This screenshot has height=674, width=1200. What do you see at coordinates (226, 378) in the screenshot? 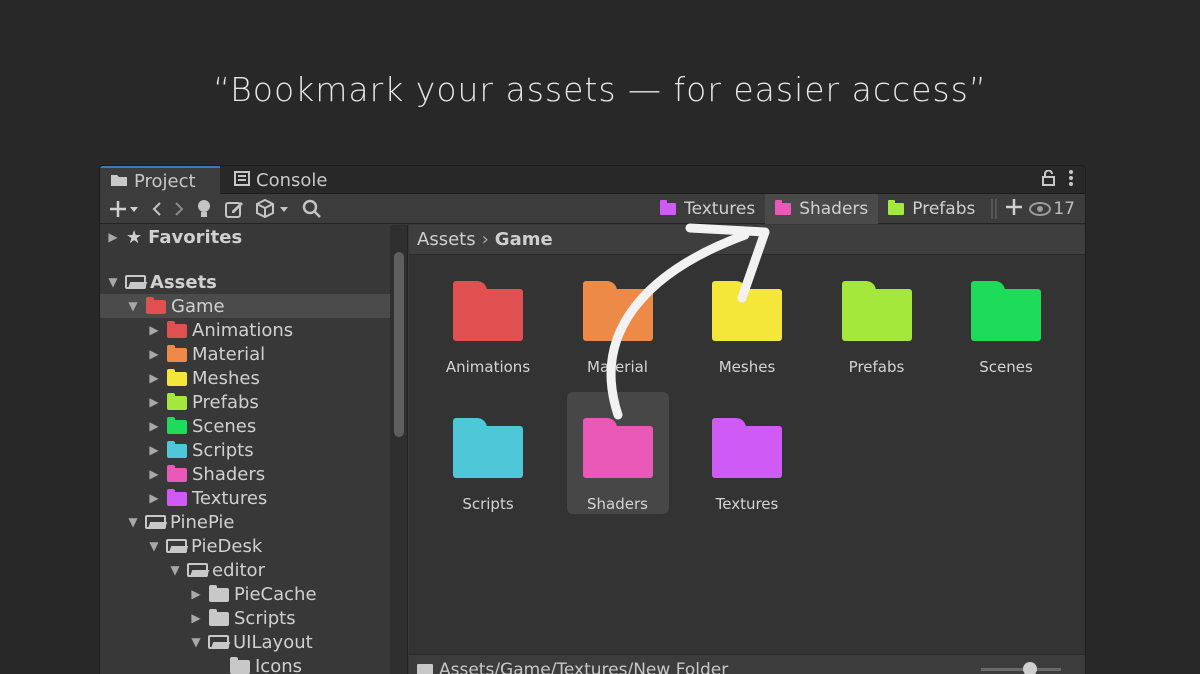
I see `tree-label: Meshes` at bounding box center [226, 378].